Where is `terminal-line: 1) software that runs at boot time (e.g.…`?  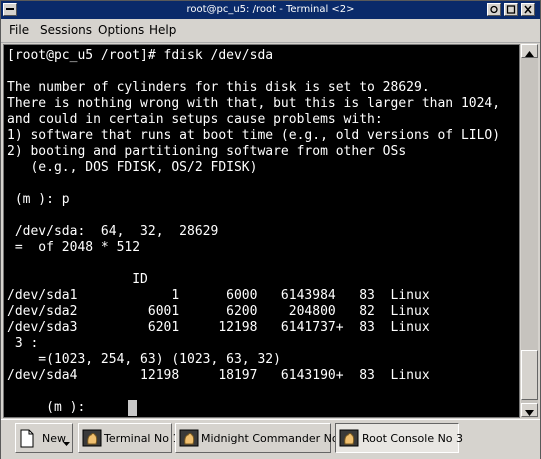
terminal-line: 1) software that runs at boot time (e.g.… is located at coordinates (254, 135).